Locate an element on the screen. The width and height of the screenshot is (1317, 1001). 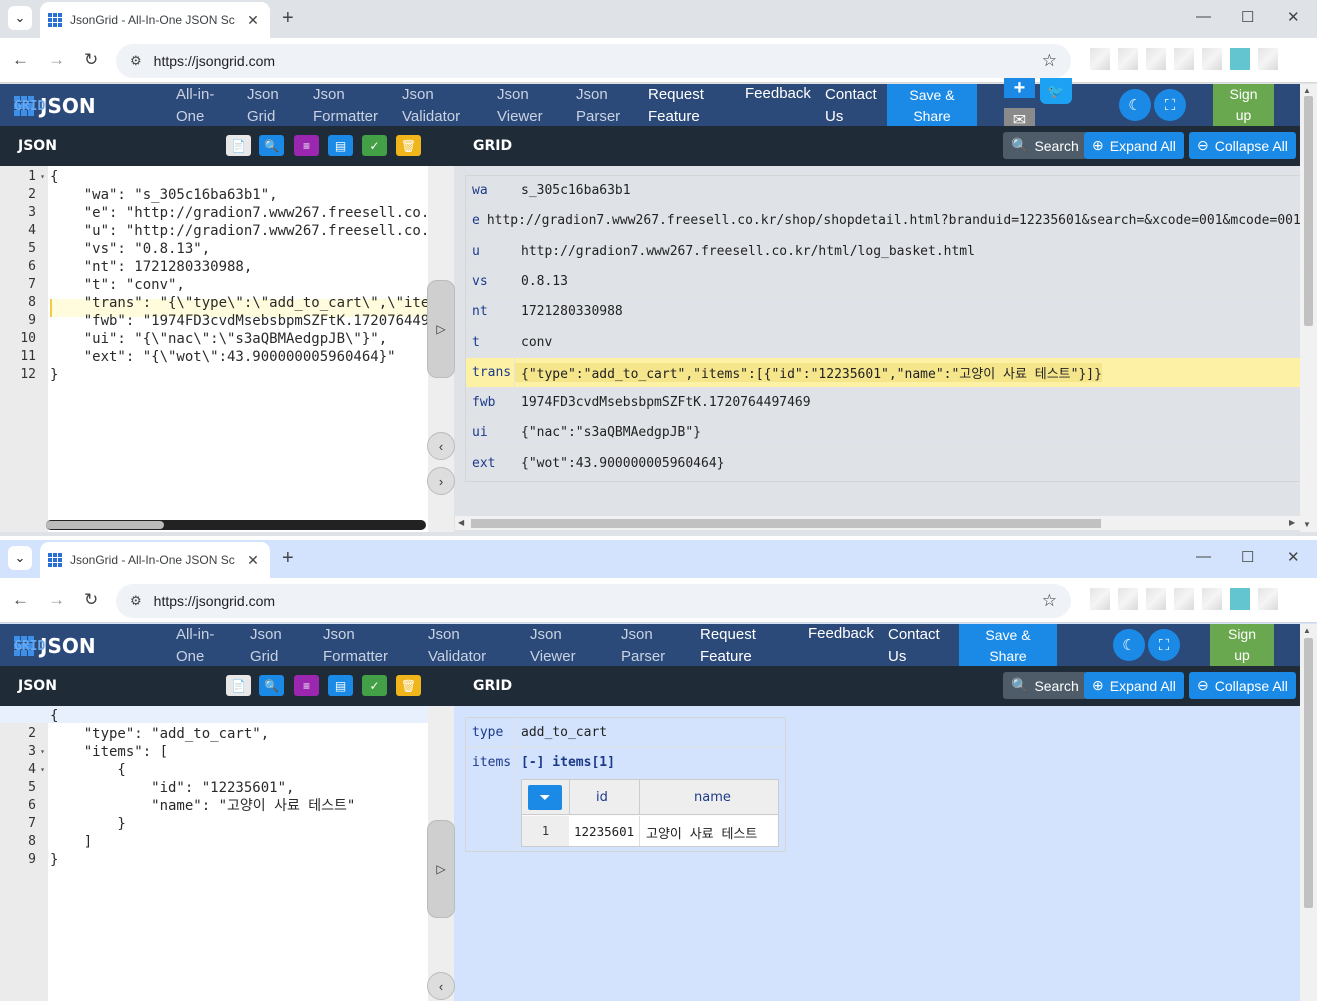
grid-hscroll-thumb is located at coordinates (786, 523).